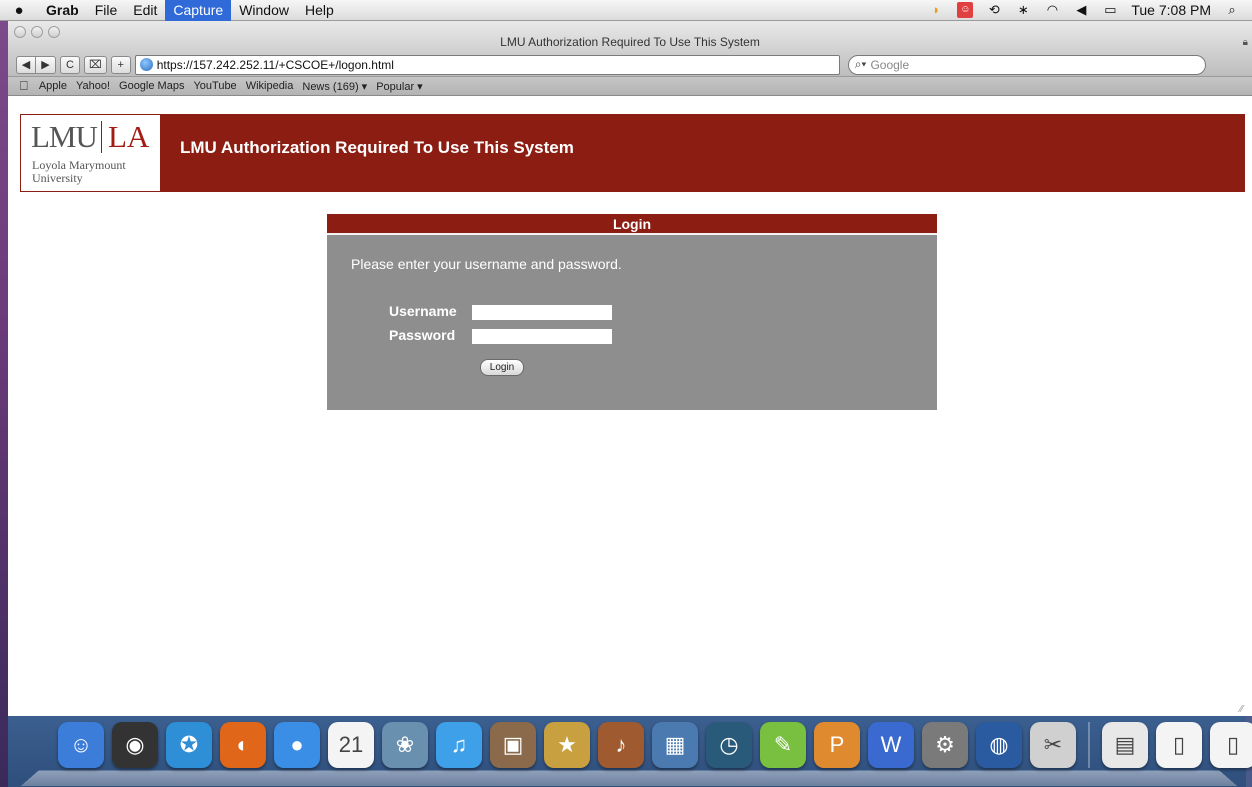  I want to click on document-2-icon: ▯, so click(1231, 745).